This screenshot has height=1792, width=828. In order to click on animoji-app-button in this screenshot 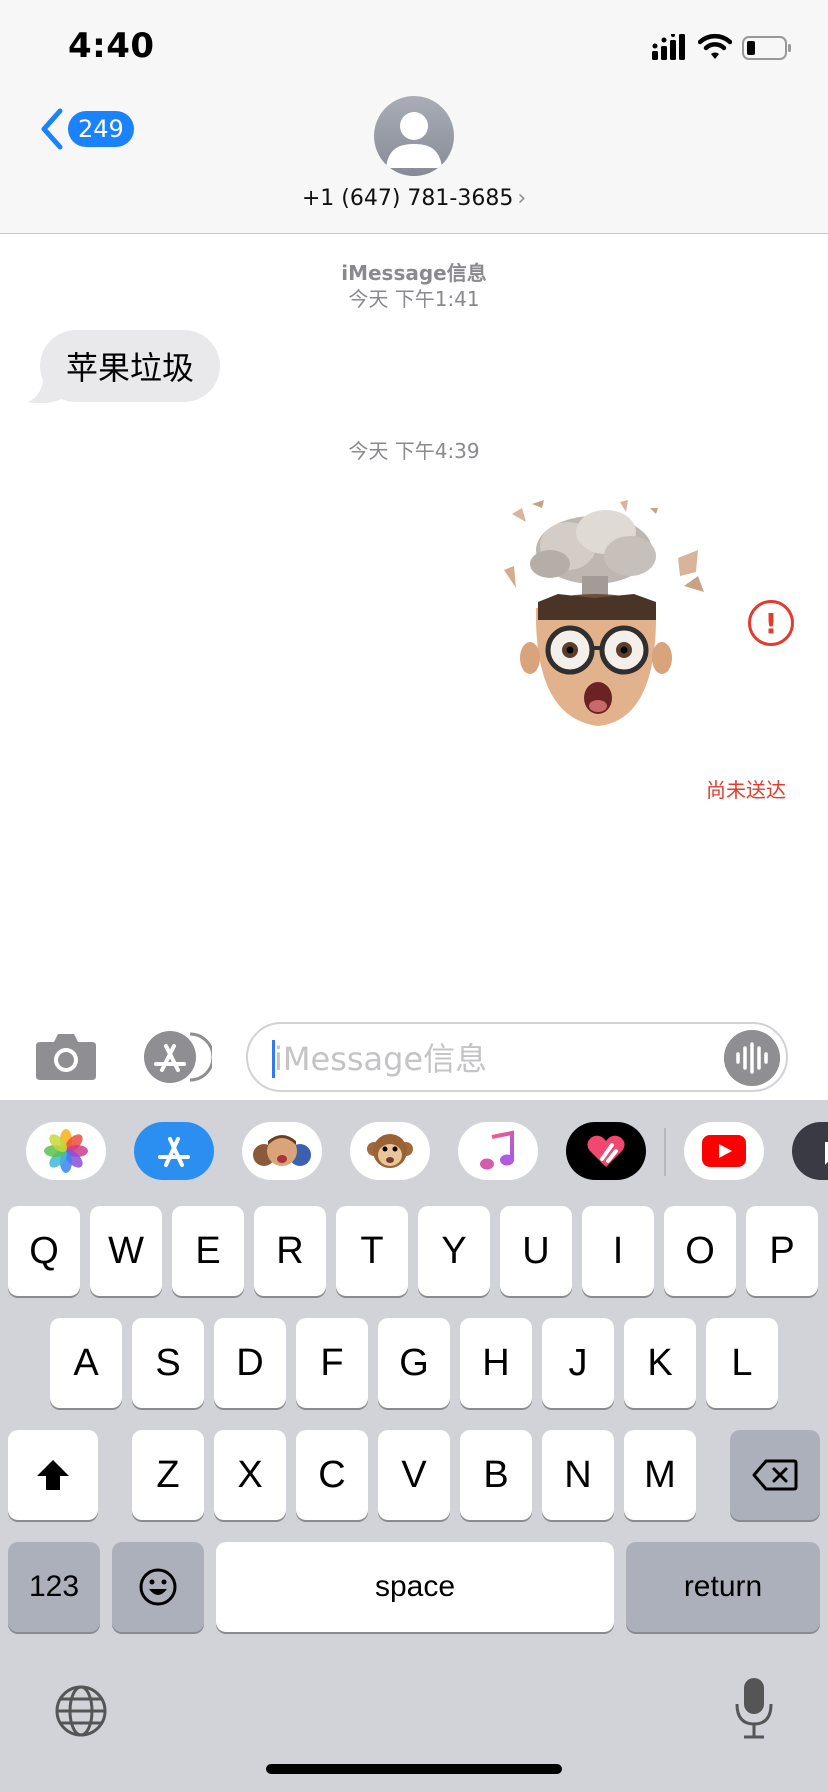, I will do `click(390, 1151)`.